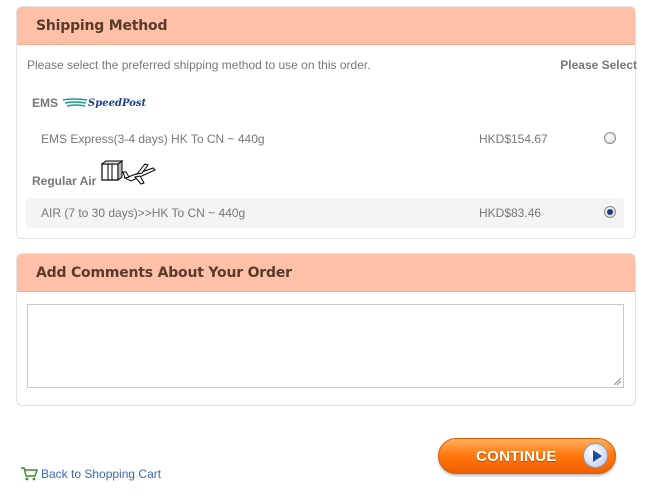 The image size is (648, 498). Describe the element at coordinates (595, 455) in the screenshot. I see `arrow-right-icon` at that location.